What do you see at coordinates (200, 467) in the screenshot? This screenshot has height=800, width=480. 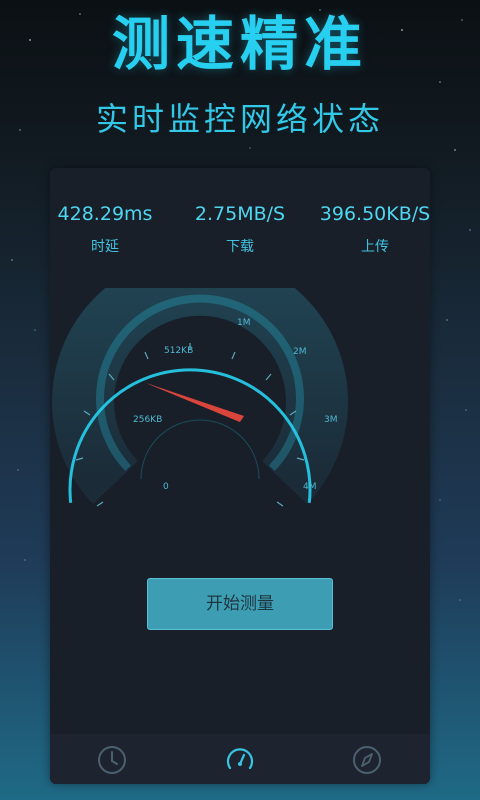 I see `gauge-hub` at bounding box center [200, 467].